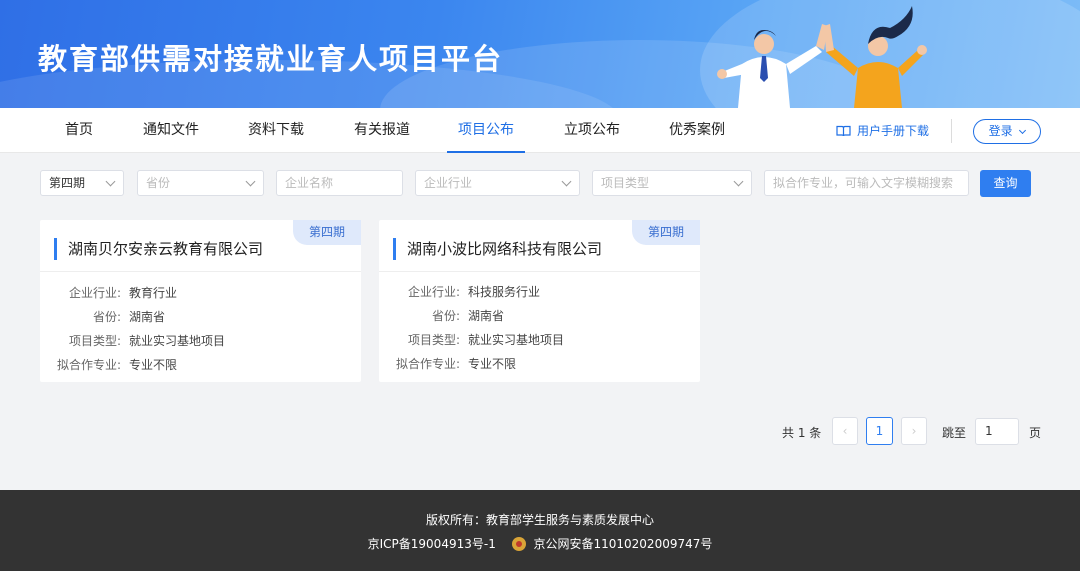 The height and width of the screenshot is (571, 1080). I want to click on row-value: 教育行业, so click(153, 293).